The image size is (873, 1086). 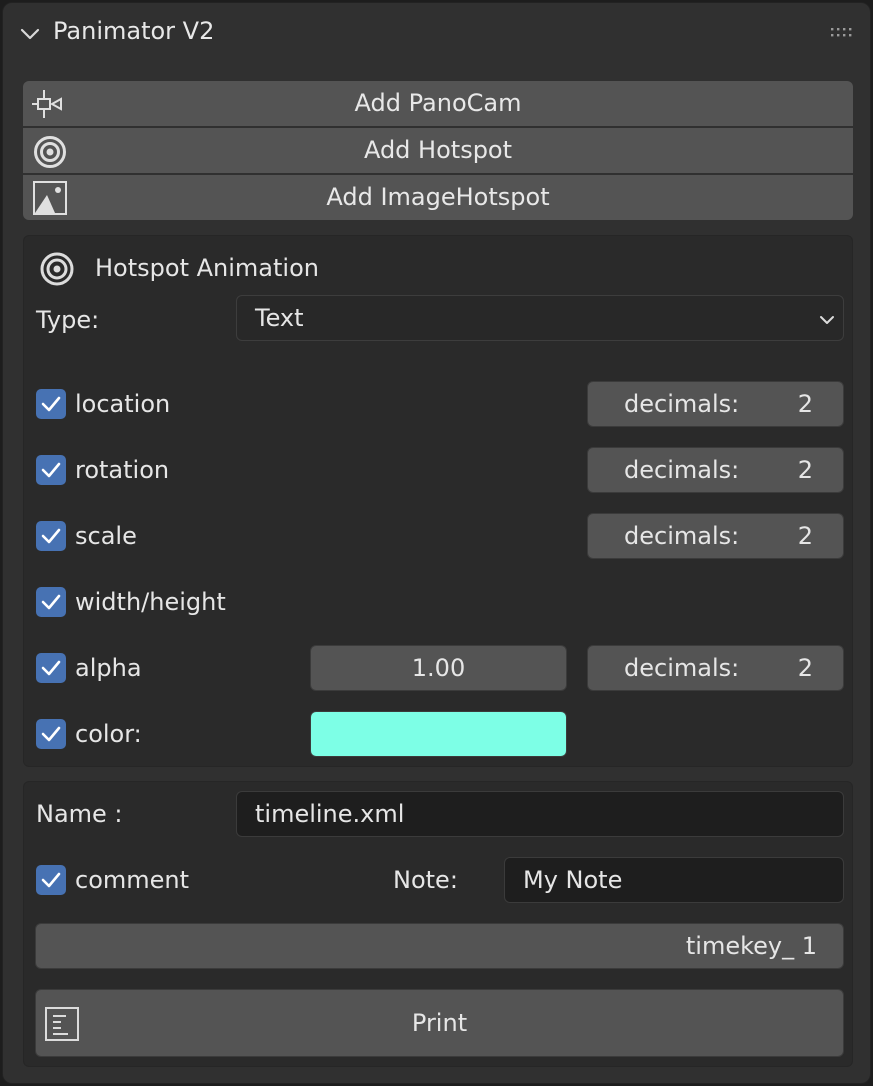 I want to click on color-swatch, so click(x=438, y=734).